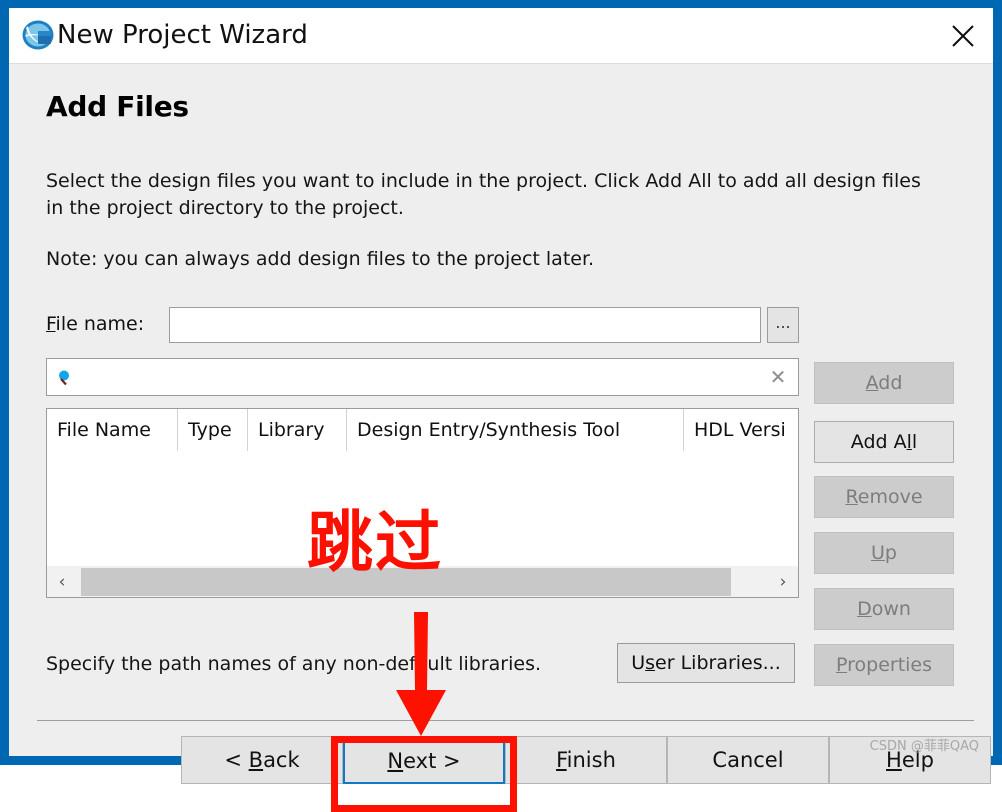 The image size is (1002, 812). What do you see at coordinates (891, 609) in the screenshot?
I see `down-label: own` at bounding box center [891, 609].